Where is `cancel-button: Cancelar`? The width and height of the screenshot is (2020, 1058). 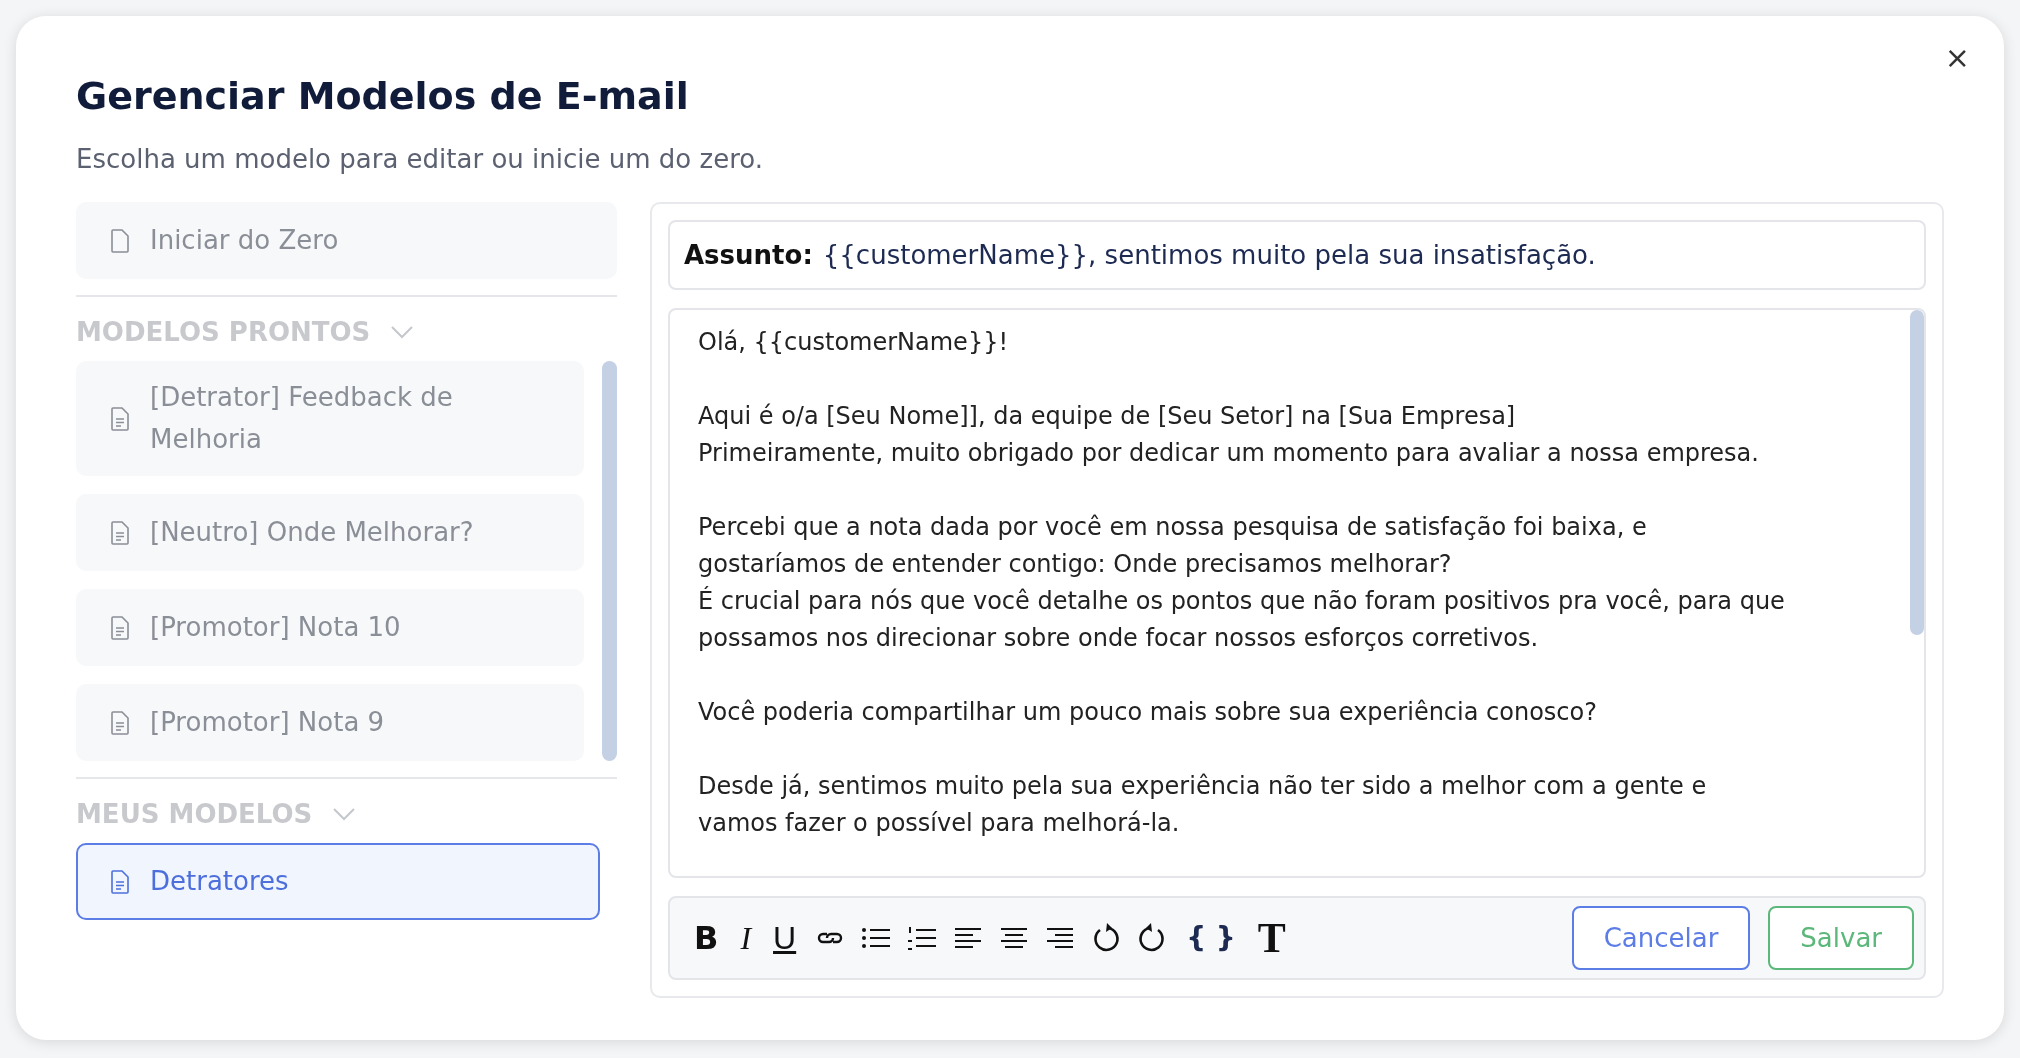 cancel-button: Cancelar is located at coordinates (1661, 938).